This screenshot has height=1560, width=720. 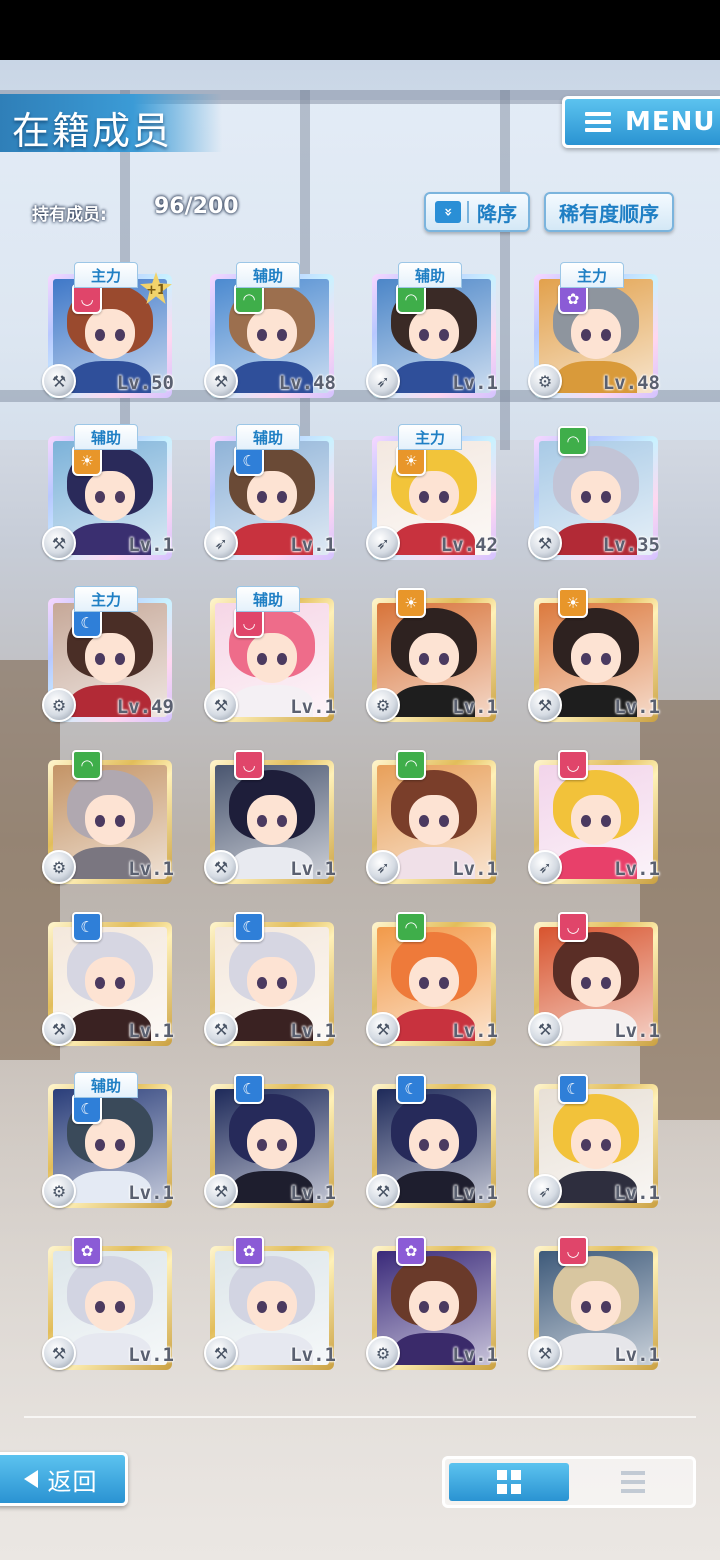 I want to click on level-text: Lv.49, so click(x=145, y=707).